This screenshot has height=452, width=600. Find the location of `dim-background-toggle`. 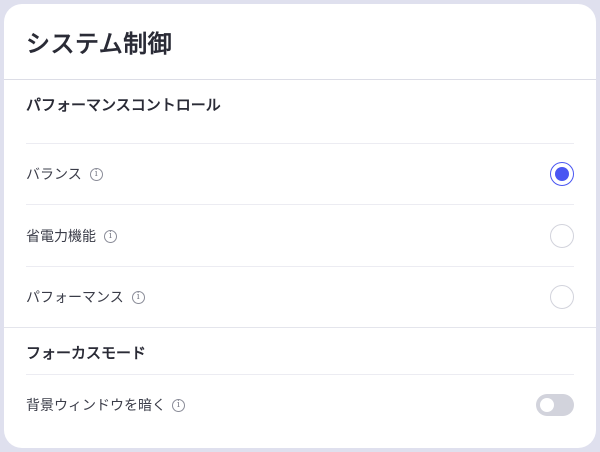

dim-background-toggle is located at coordinates (555, 405).